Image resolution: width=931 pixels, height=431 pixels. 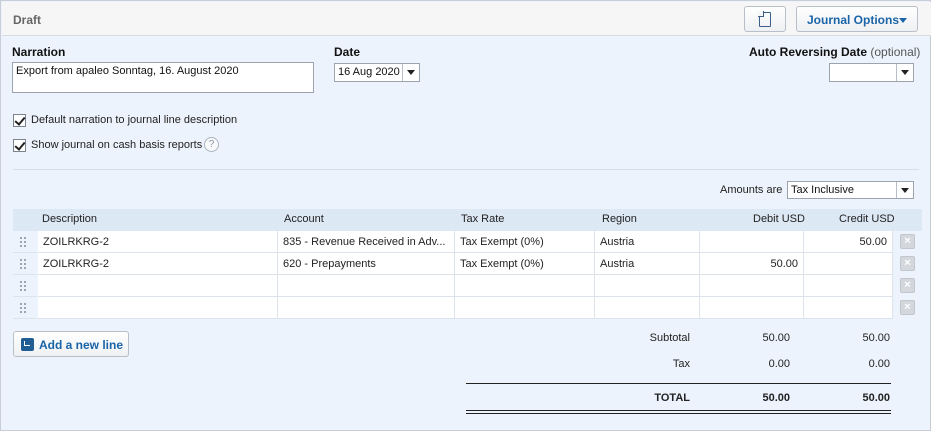 I want to click on journal-options-button: Journal Options, so click(x=857, y=19).